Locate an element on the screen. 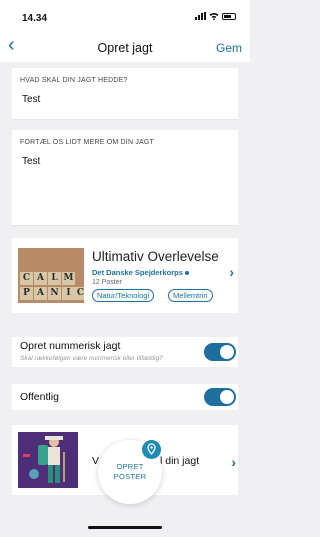  tag-mellemtrin: Mellemtrin is located at coordinates (190, 295).